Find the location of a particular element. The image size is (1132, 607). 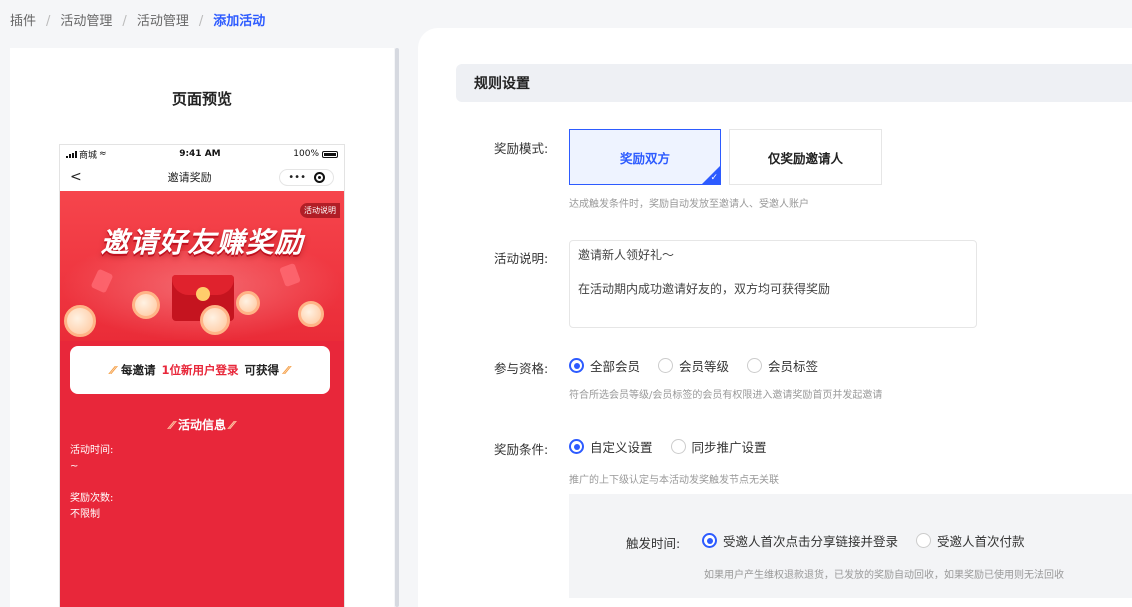

phone-status-bar: 商城 ≈ 9:41 AM 100% is located at coordinates (202, 154).